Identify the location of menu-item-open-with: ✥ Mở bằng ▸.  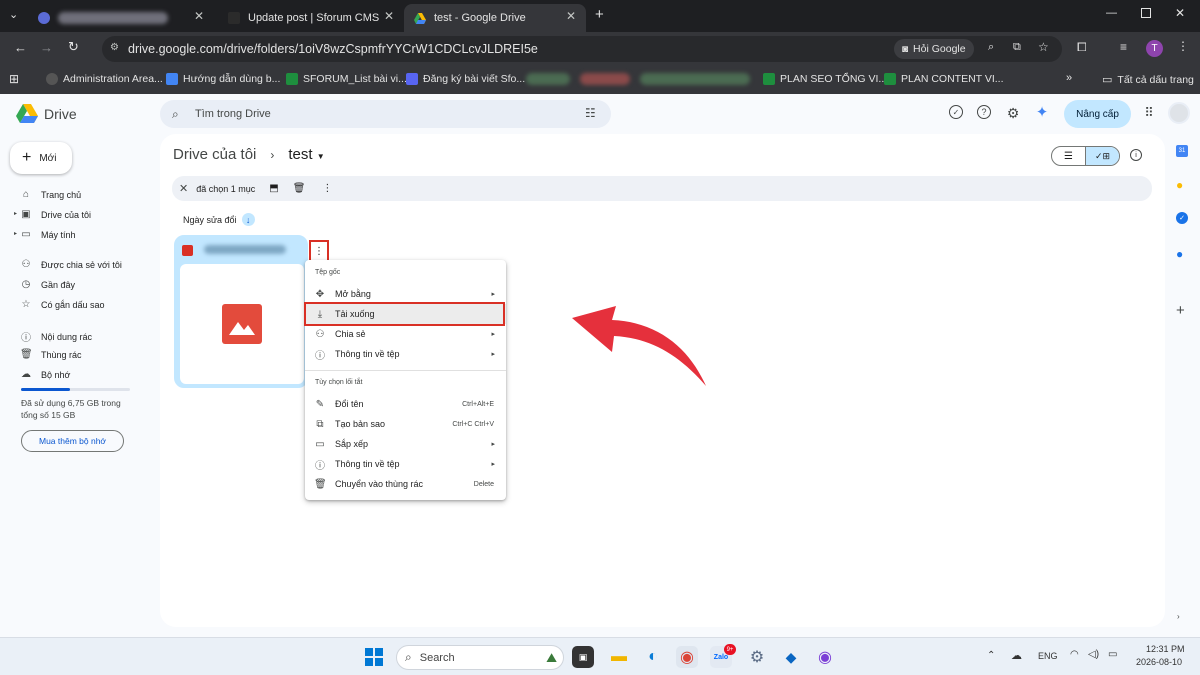
(405, 294).